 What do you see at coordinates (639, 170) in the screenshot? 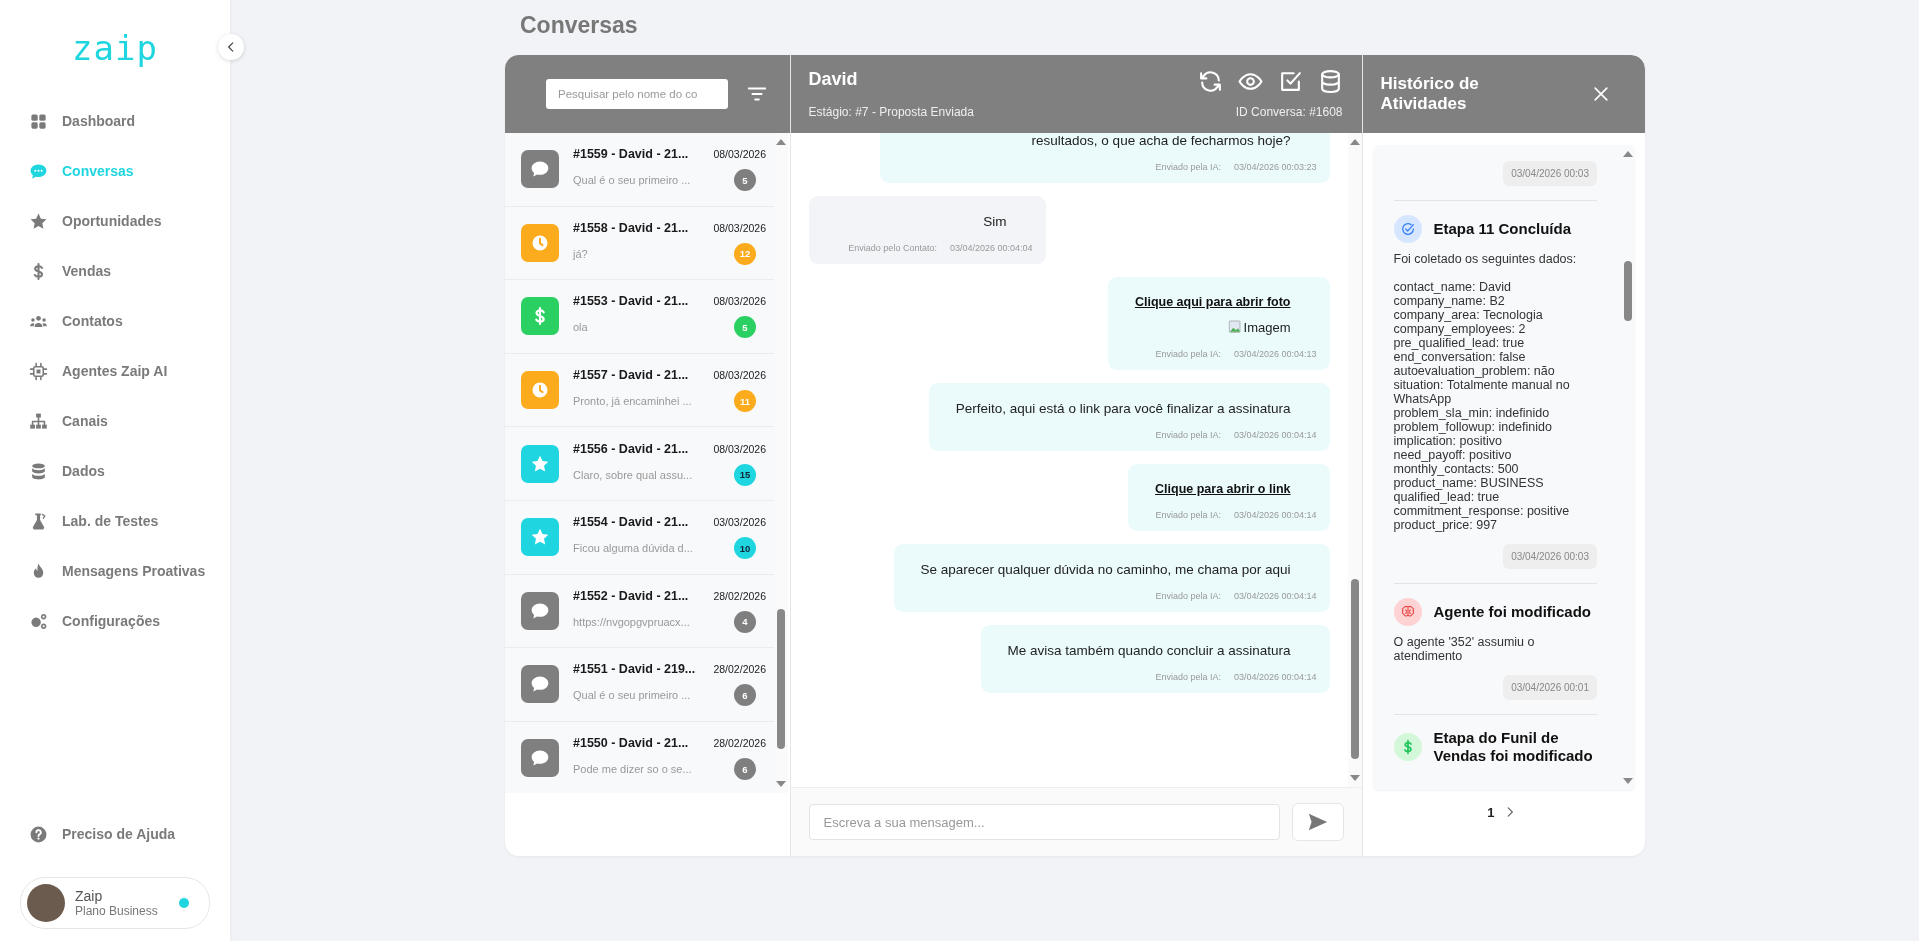
I see `conversation-item: #1559 - David - 21... 08/03/2026 Qual é o seu primeiro ... 5` at bounding box center [639, 170].